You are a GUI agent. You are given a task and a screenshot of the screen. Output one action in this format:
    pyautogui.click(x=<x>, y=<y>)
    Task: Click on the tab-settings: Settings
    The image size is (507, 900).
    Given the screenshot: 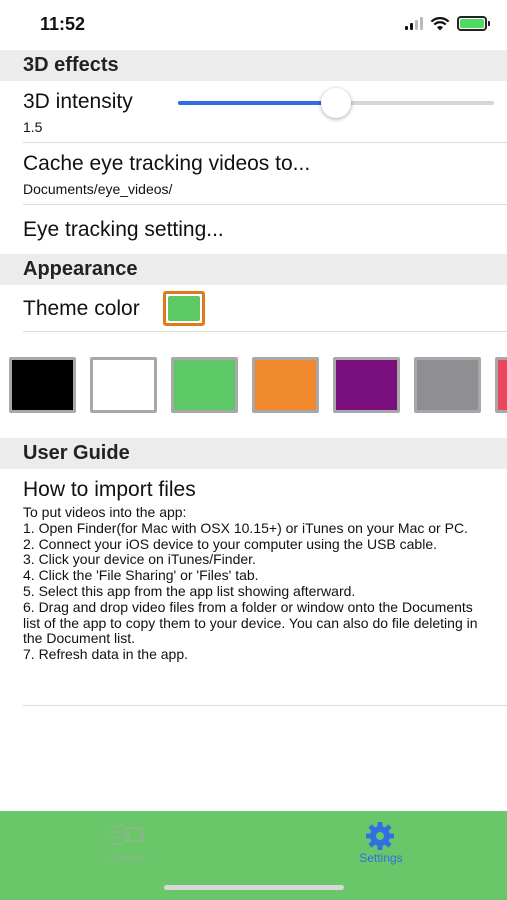 What is the action you would take?
    pyautogui.click(x=380, y=841)
    